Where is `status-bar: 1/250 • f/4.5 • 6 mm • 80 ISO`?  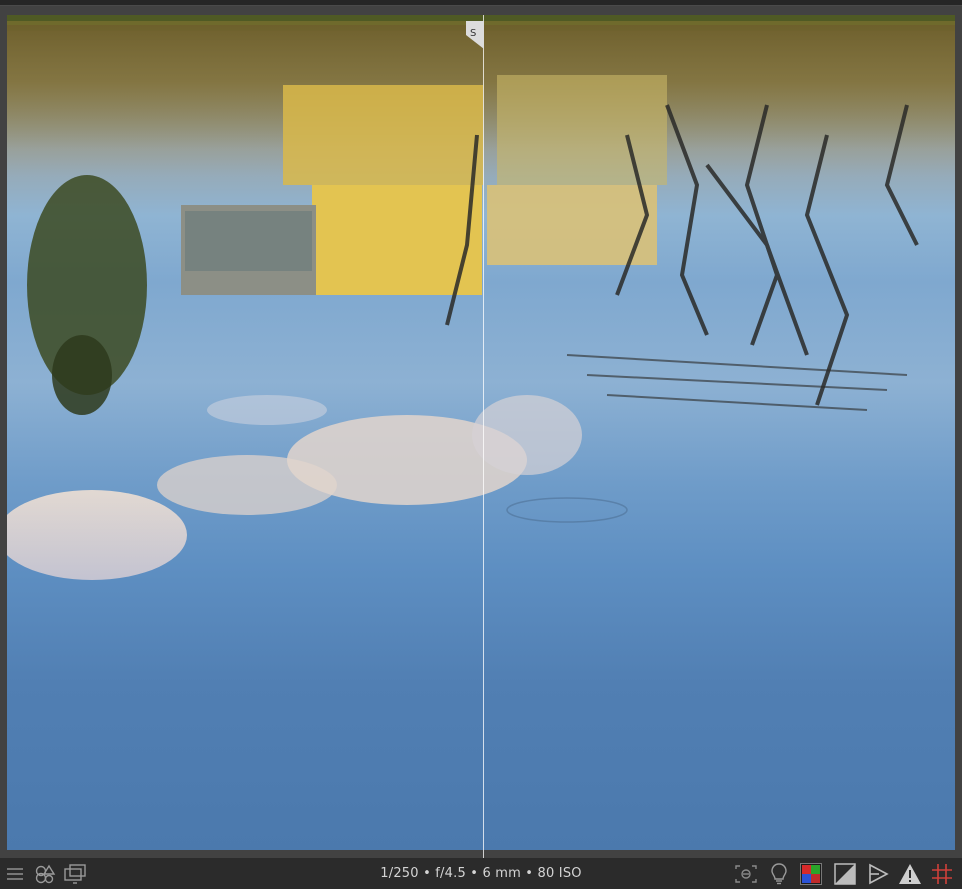 status-bar: 1/250 • f/4.5 • 6 mm • 80 ISO is located at coordinates (481, 873).